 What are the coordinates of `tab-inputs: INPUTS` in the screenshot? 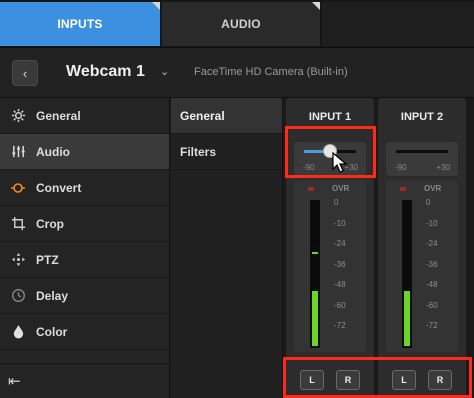 It's located at (80, 24).